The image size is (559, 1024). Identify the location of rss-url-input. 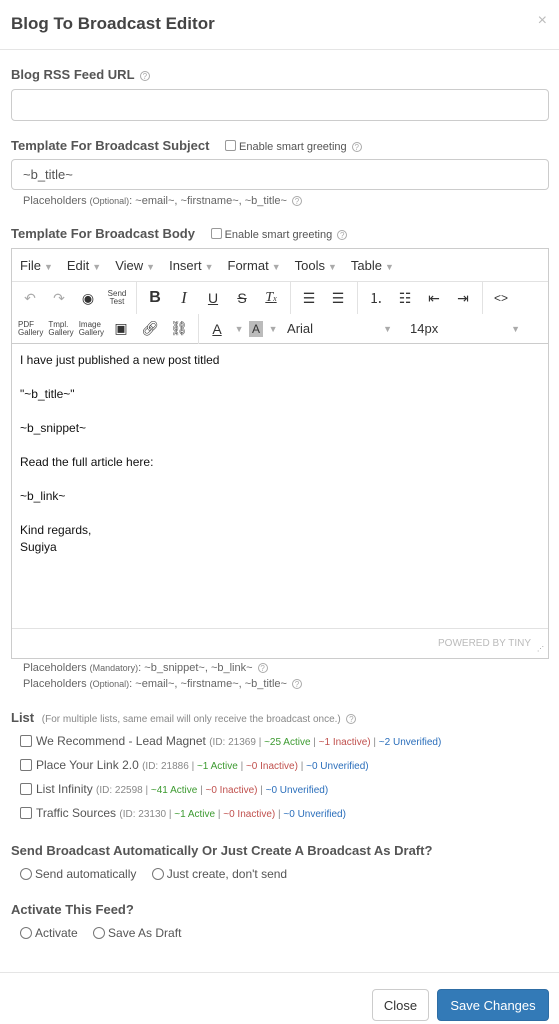
(280, 105).